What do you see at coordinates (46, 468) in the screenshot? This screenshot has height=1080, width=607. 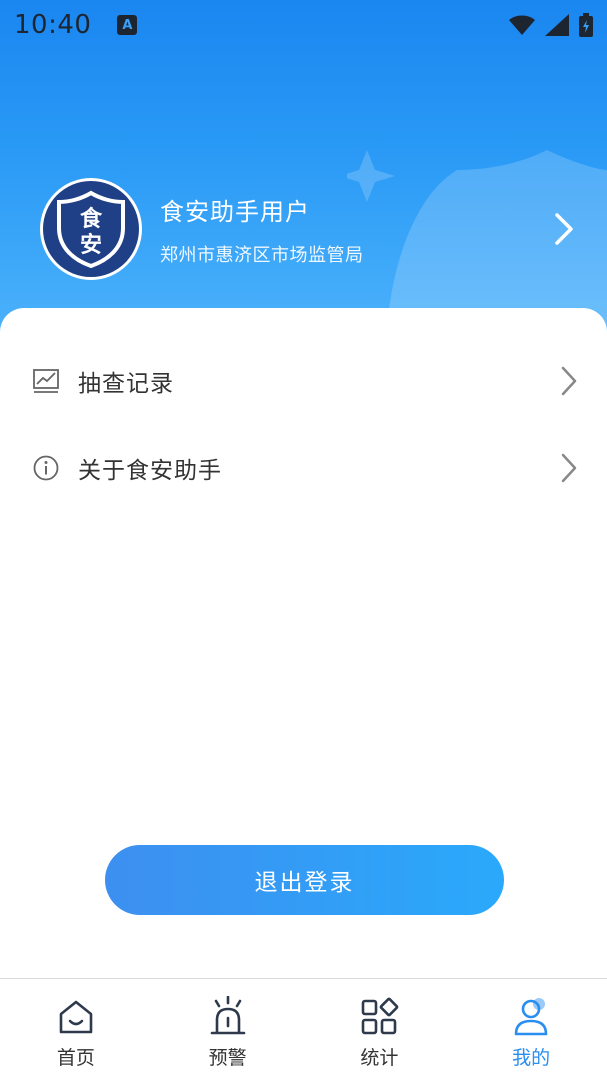 I see `info-icon` at bounding box center [46, 468].